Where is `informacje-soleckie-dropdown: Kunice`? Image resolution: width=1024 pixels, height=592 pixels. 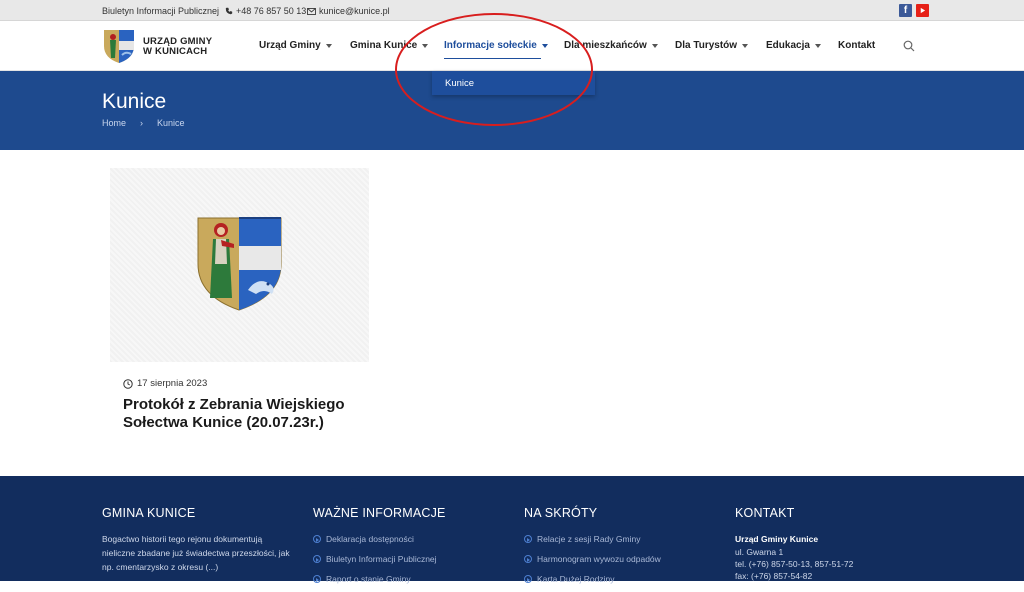 informacje-soleckie-dropdown: Kunice is located at coordinates (513, 83).